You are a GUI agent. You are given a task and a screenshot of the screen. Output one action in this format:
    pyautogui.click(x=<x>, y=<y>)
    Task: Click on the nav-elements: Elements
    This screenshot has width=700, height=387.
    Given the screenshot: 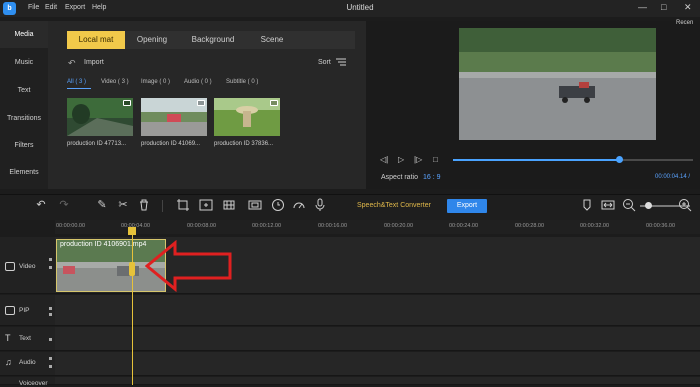 What is the action you would take?
    pyautogui.click(x=24, y=172)
    